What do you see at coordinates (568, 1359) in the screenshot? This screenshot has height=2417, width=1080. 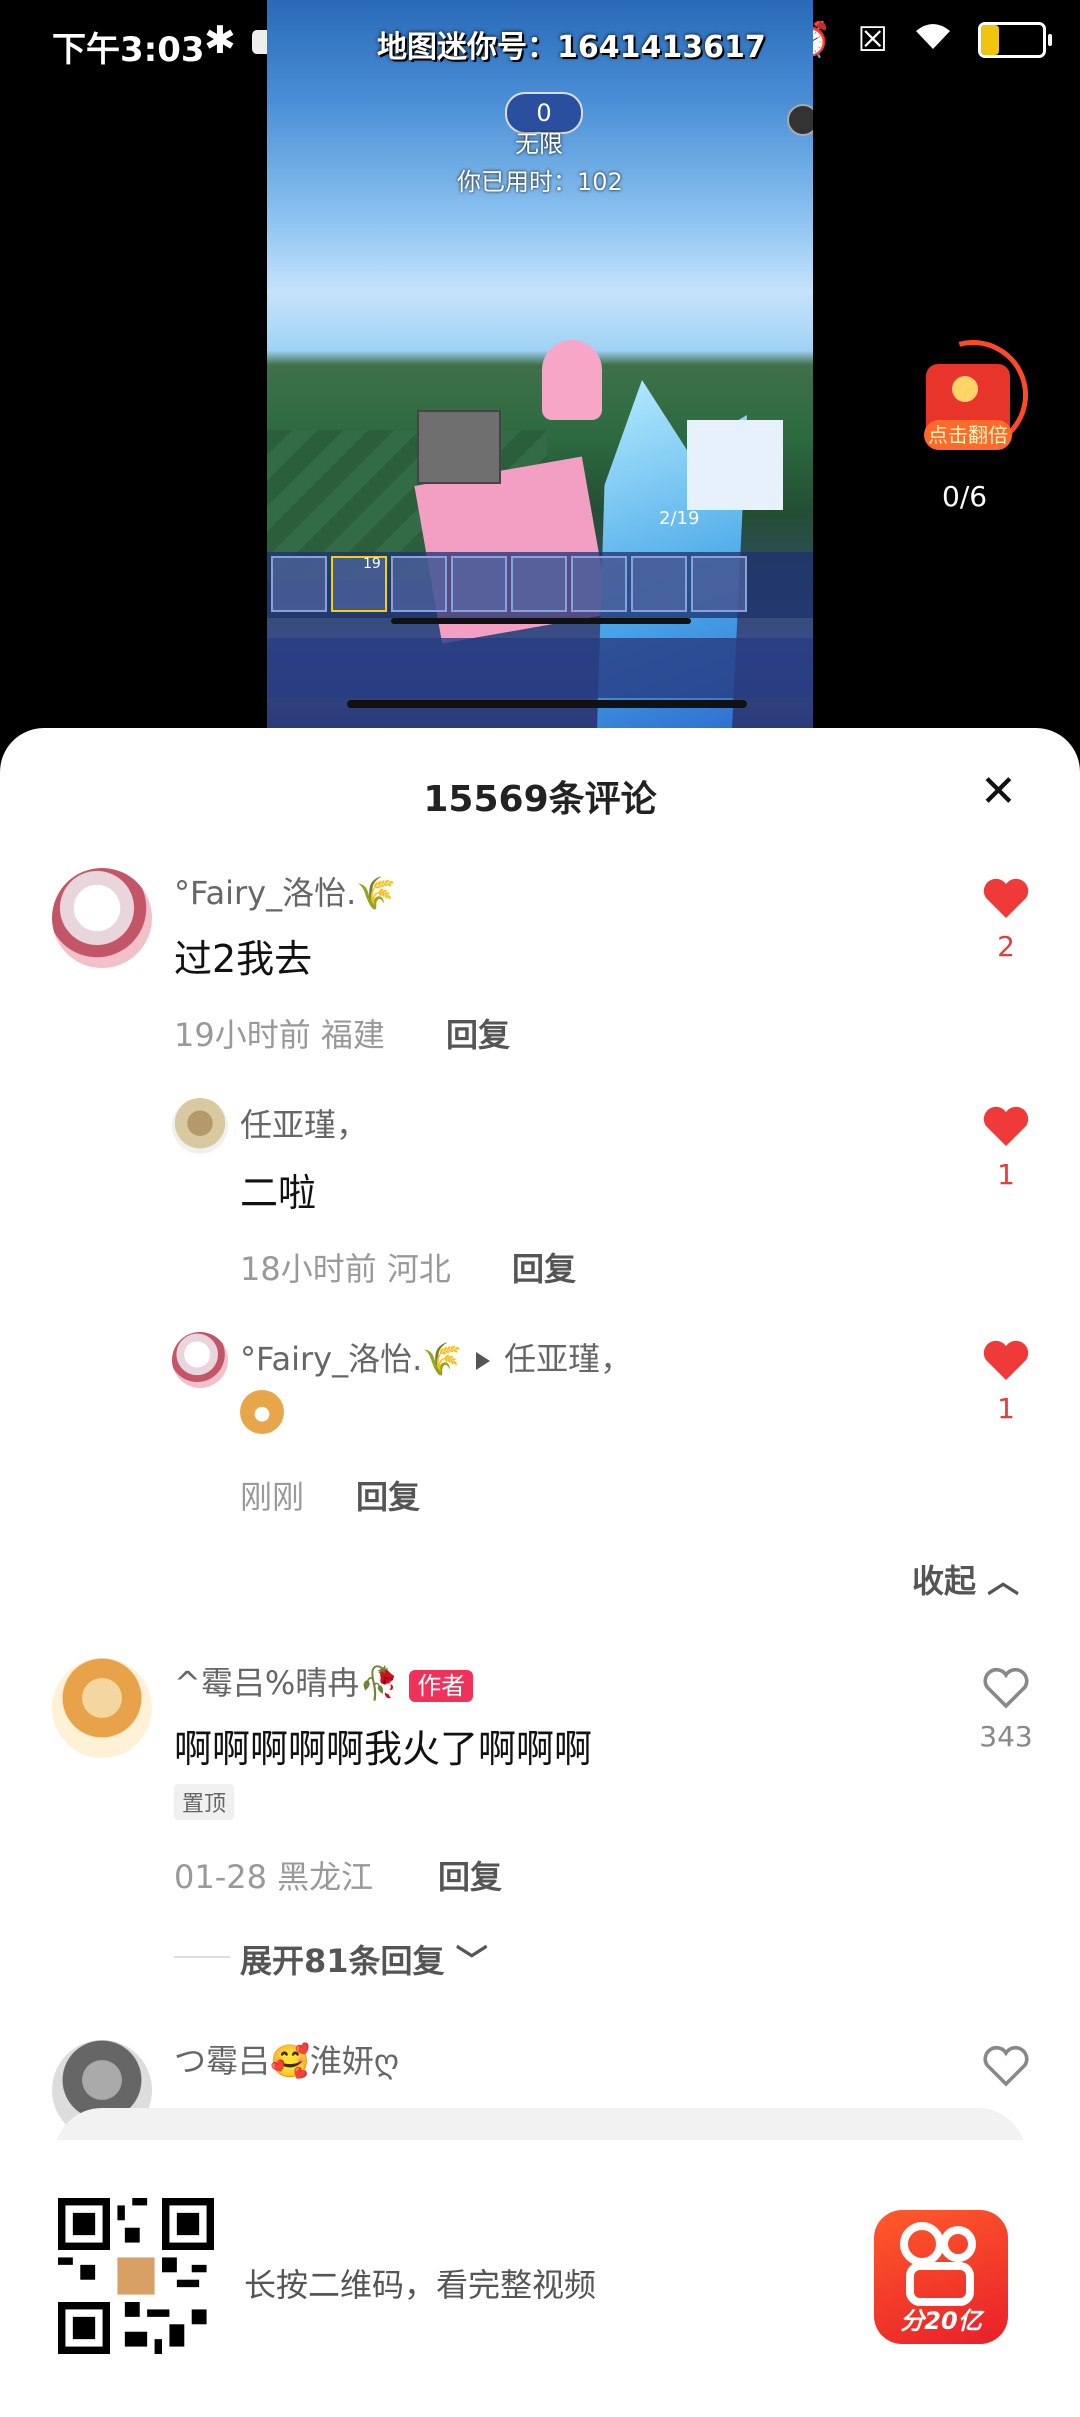 I see `reply-target-username: 任亚瑾，` at bounding box center [568, 1359].